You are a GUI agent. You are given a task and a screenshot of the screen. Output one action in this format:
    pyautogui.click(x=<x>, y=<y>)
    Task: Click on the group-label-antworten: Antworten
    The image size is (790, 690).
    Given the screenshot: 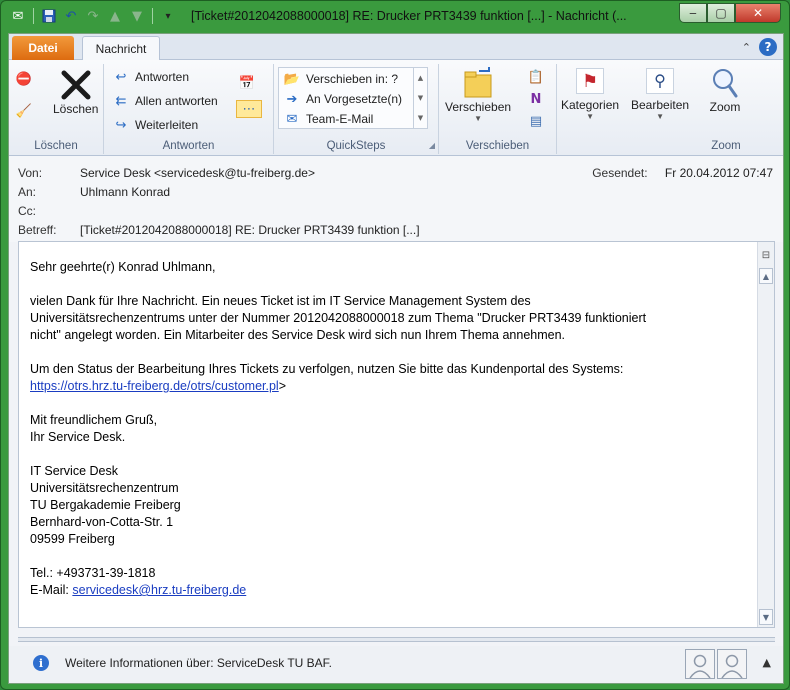 What is the action you would take?
    pyautogui.click(x=188, y=146)
    